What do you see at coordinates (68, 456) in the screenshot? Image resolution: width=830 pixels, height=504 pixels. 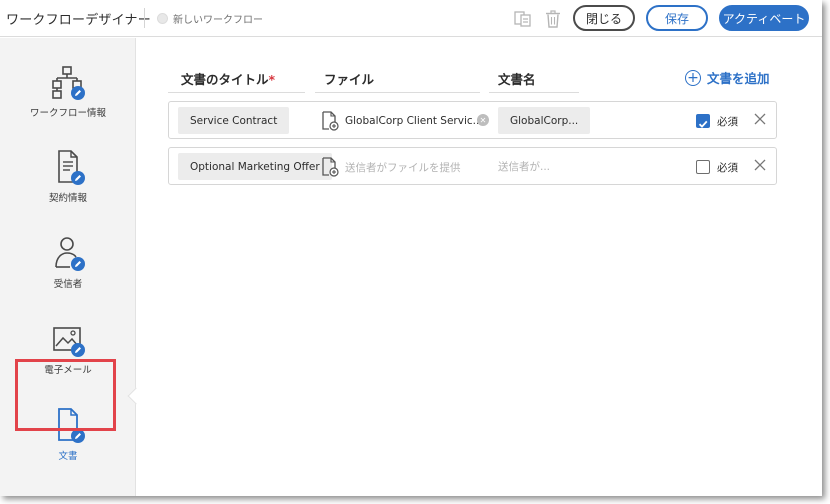 I see `sidebar-item-label: 文書` at bounding box center [68, 456].